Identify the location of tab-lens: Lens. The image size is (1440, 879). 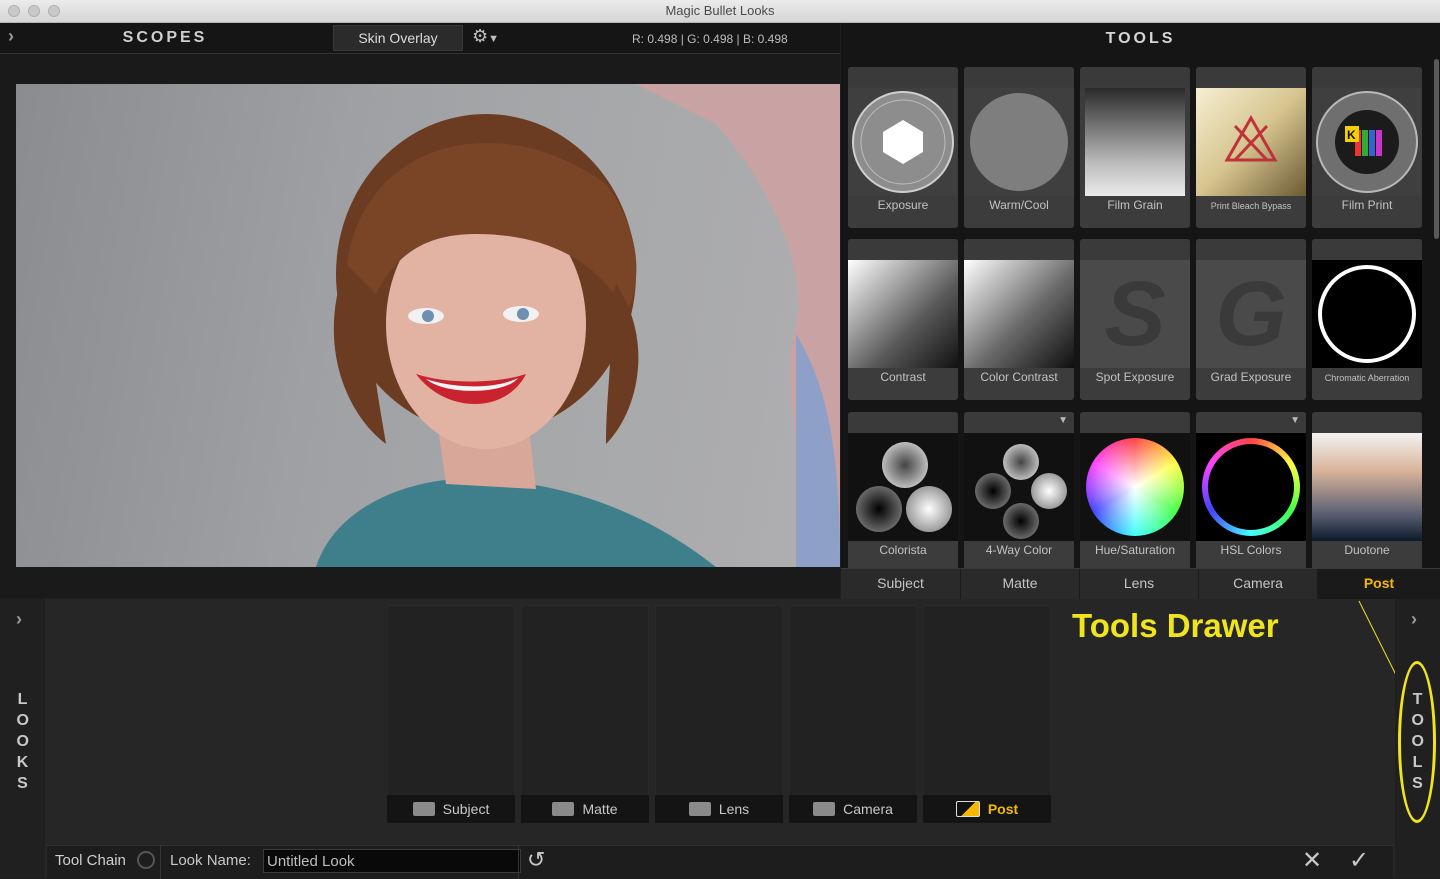
(1139, 584).